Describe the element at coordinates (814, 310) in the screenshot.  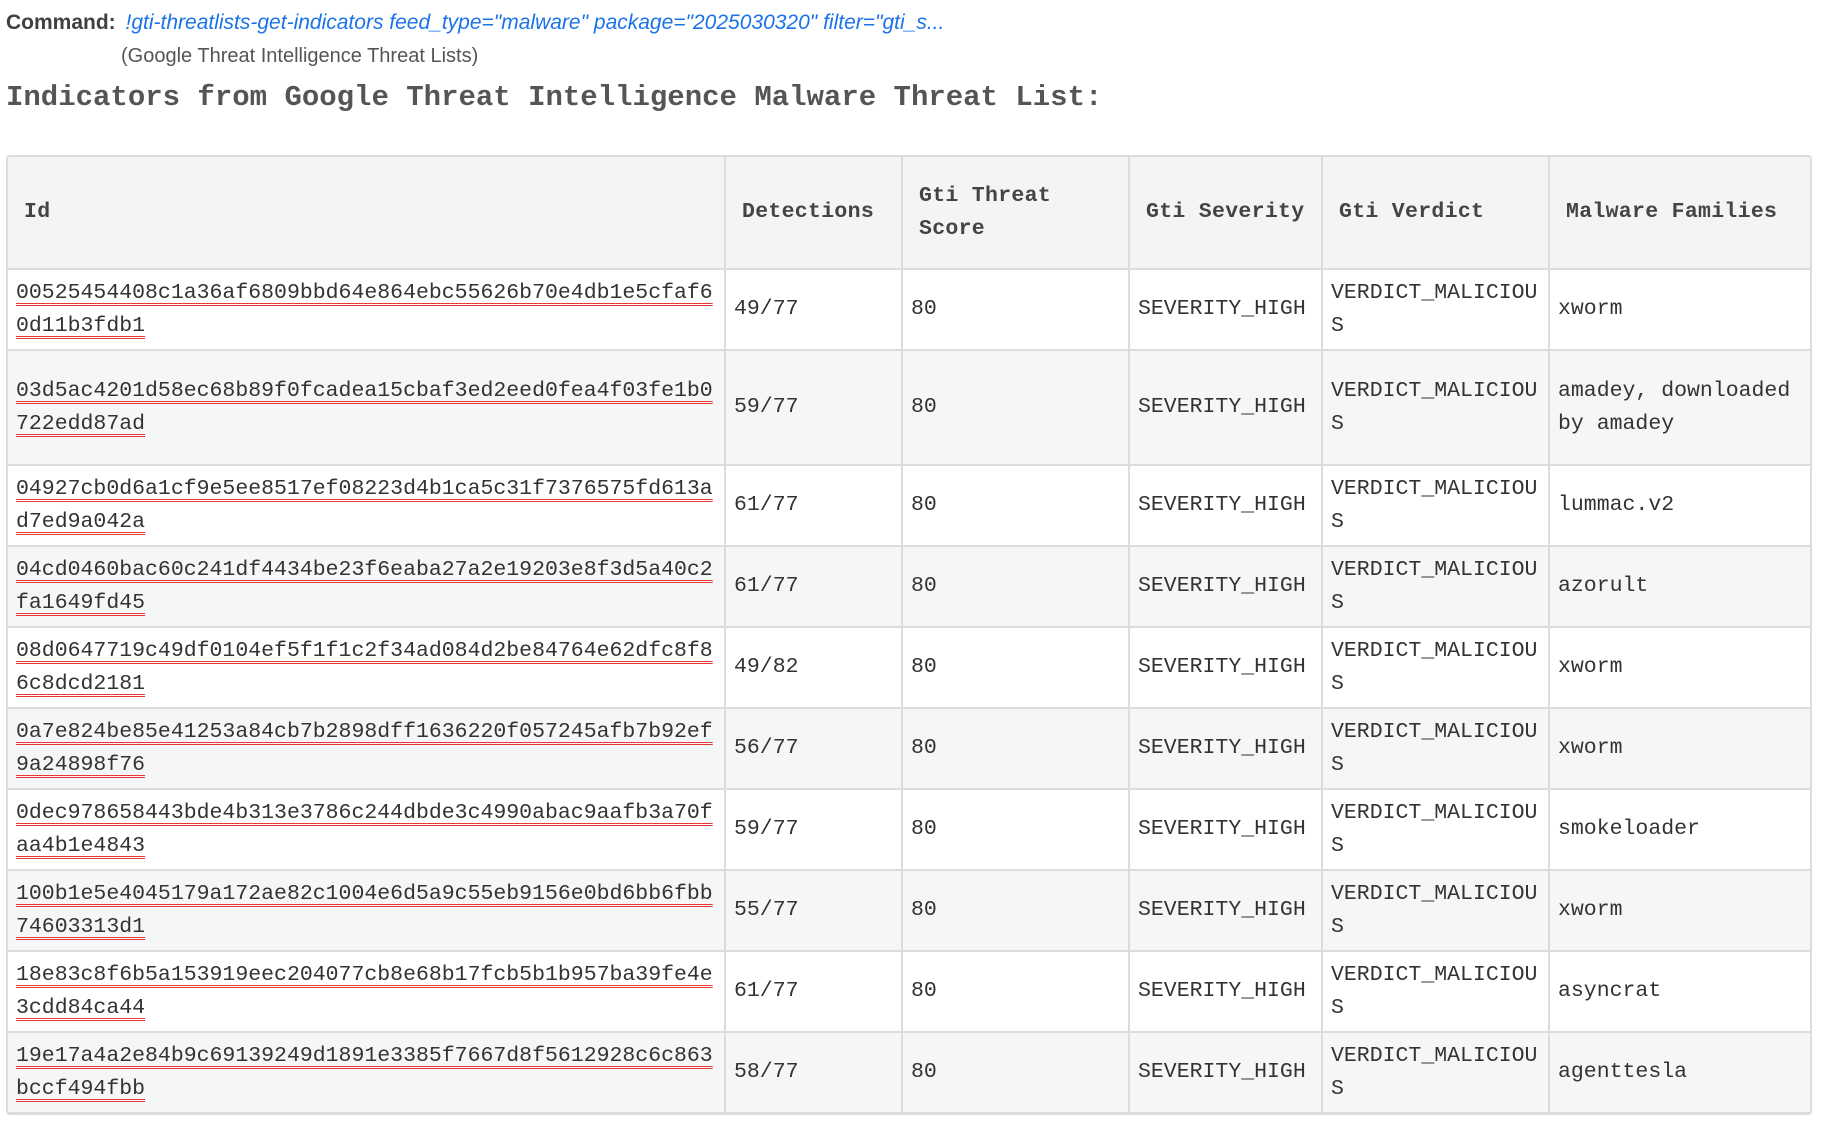
I see `cell-detections: 49/77` at that location.